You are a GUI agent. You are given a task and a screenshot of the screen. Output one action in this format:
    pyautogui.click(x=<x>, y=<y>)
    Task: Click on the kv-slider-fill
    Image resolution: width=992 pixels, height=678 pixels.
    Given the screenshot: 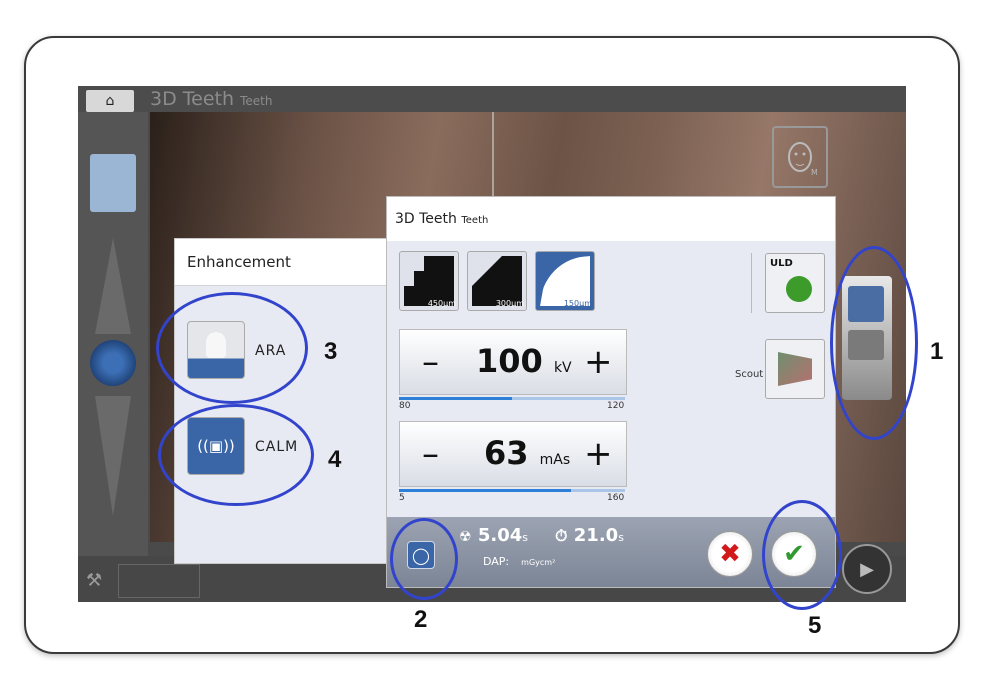 What is the action you would take?
    pyautogui.click(x=455, y=398)
    